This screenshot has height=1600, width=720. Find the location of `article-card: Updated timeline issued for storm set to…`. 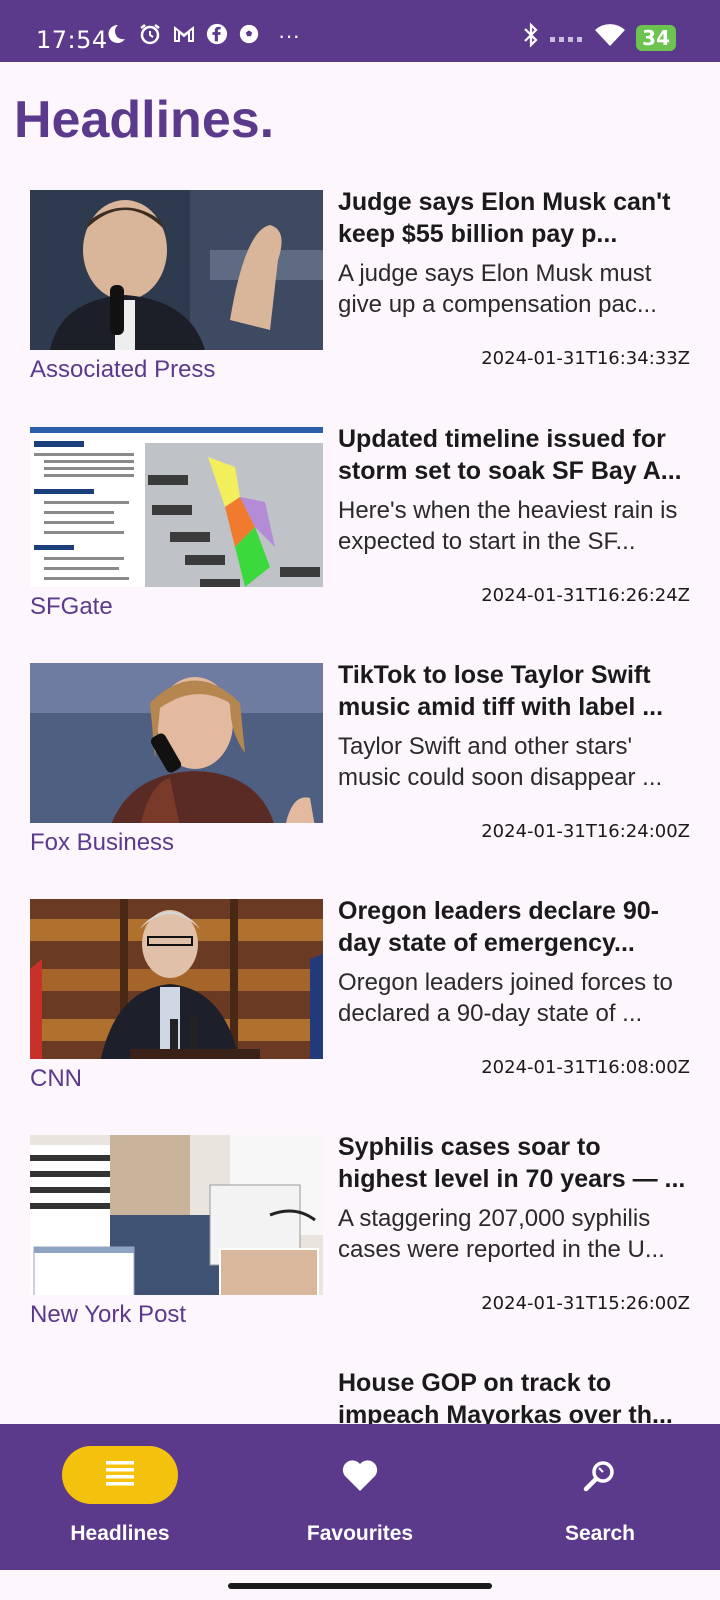

article-card: Updated timeline issued for storm set to… is located at coordinates (360, 541).